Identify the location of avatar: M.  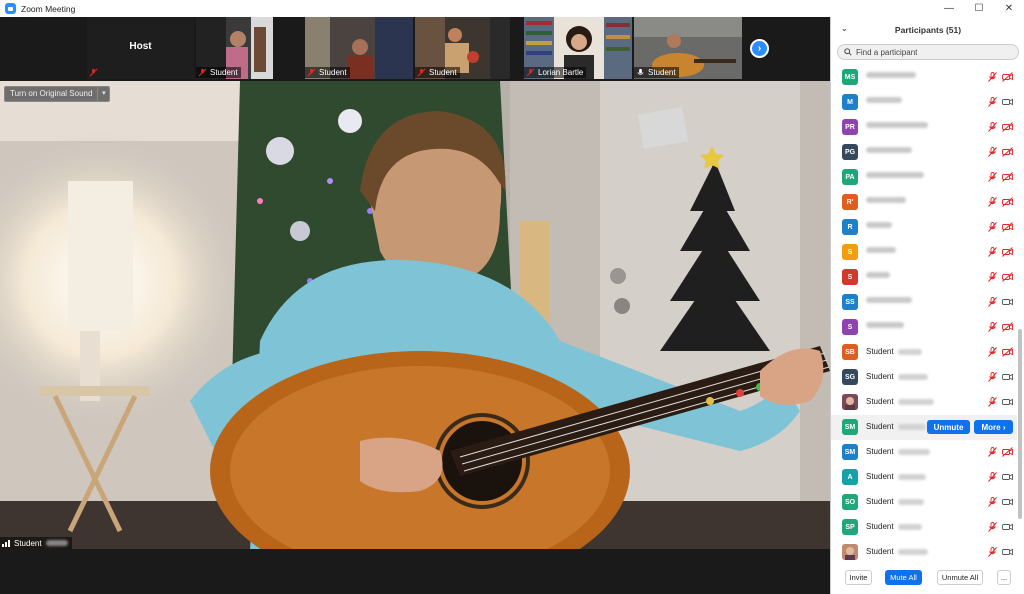
(850, 102).